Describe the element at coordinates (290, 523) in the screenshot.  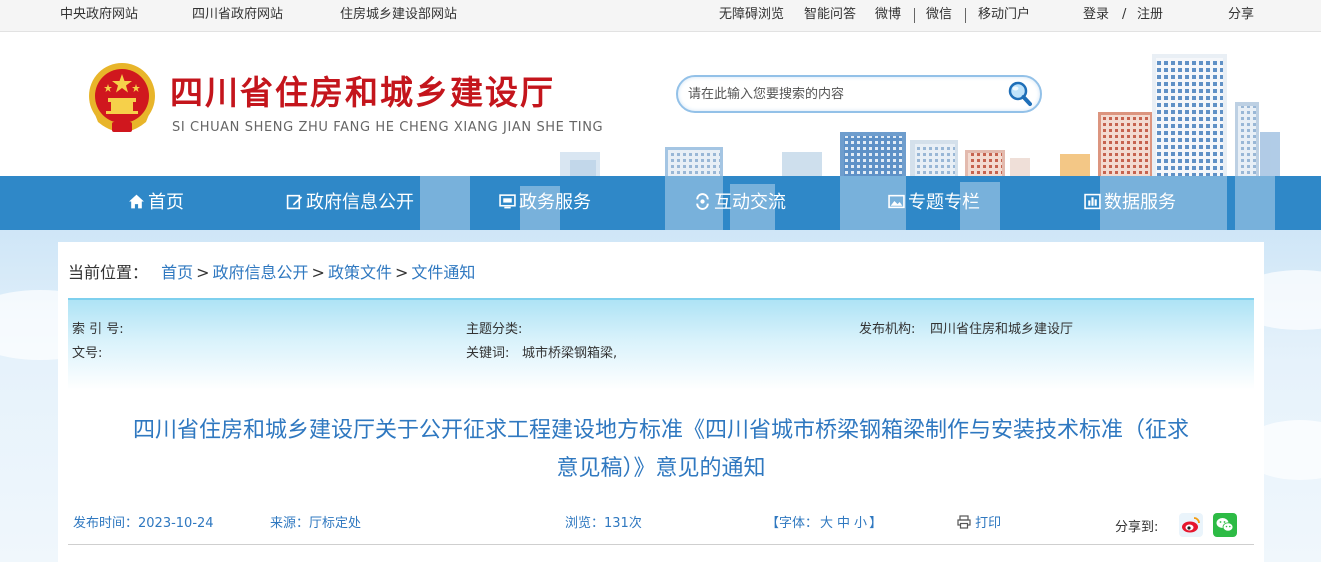
I see `source-label: 来源：` at that location.